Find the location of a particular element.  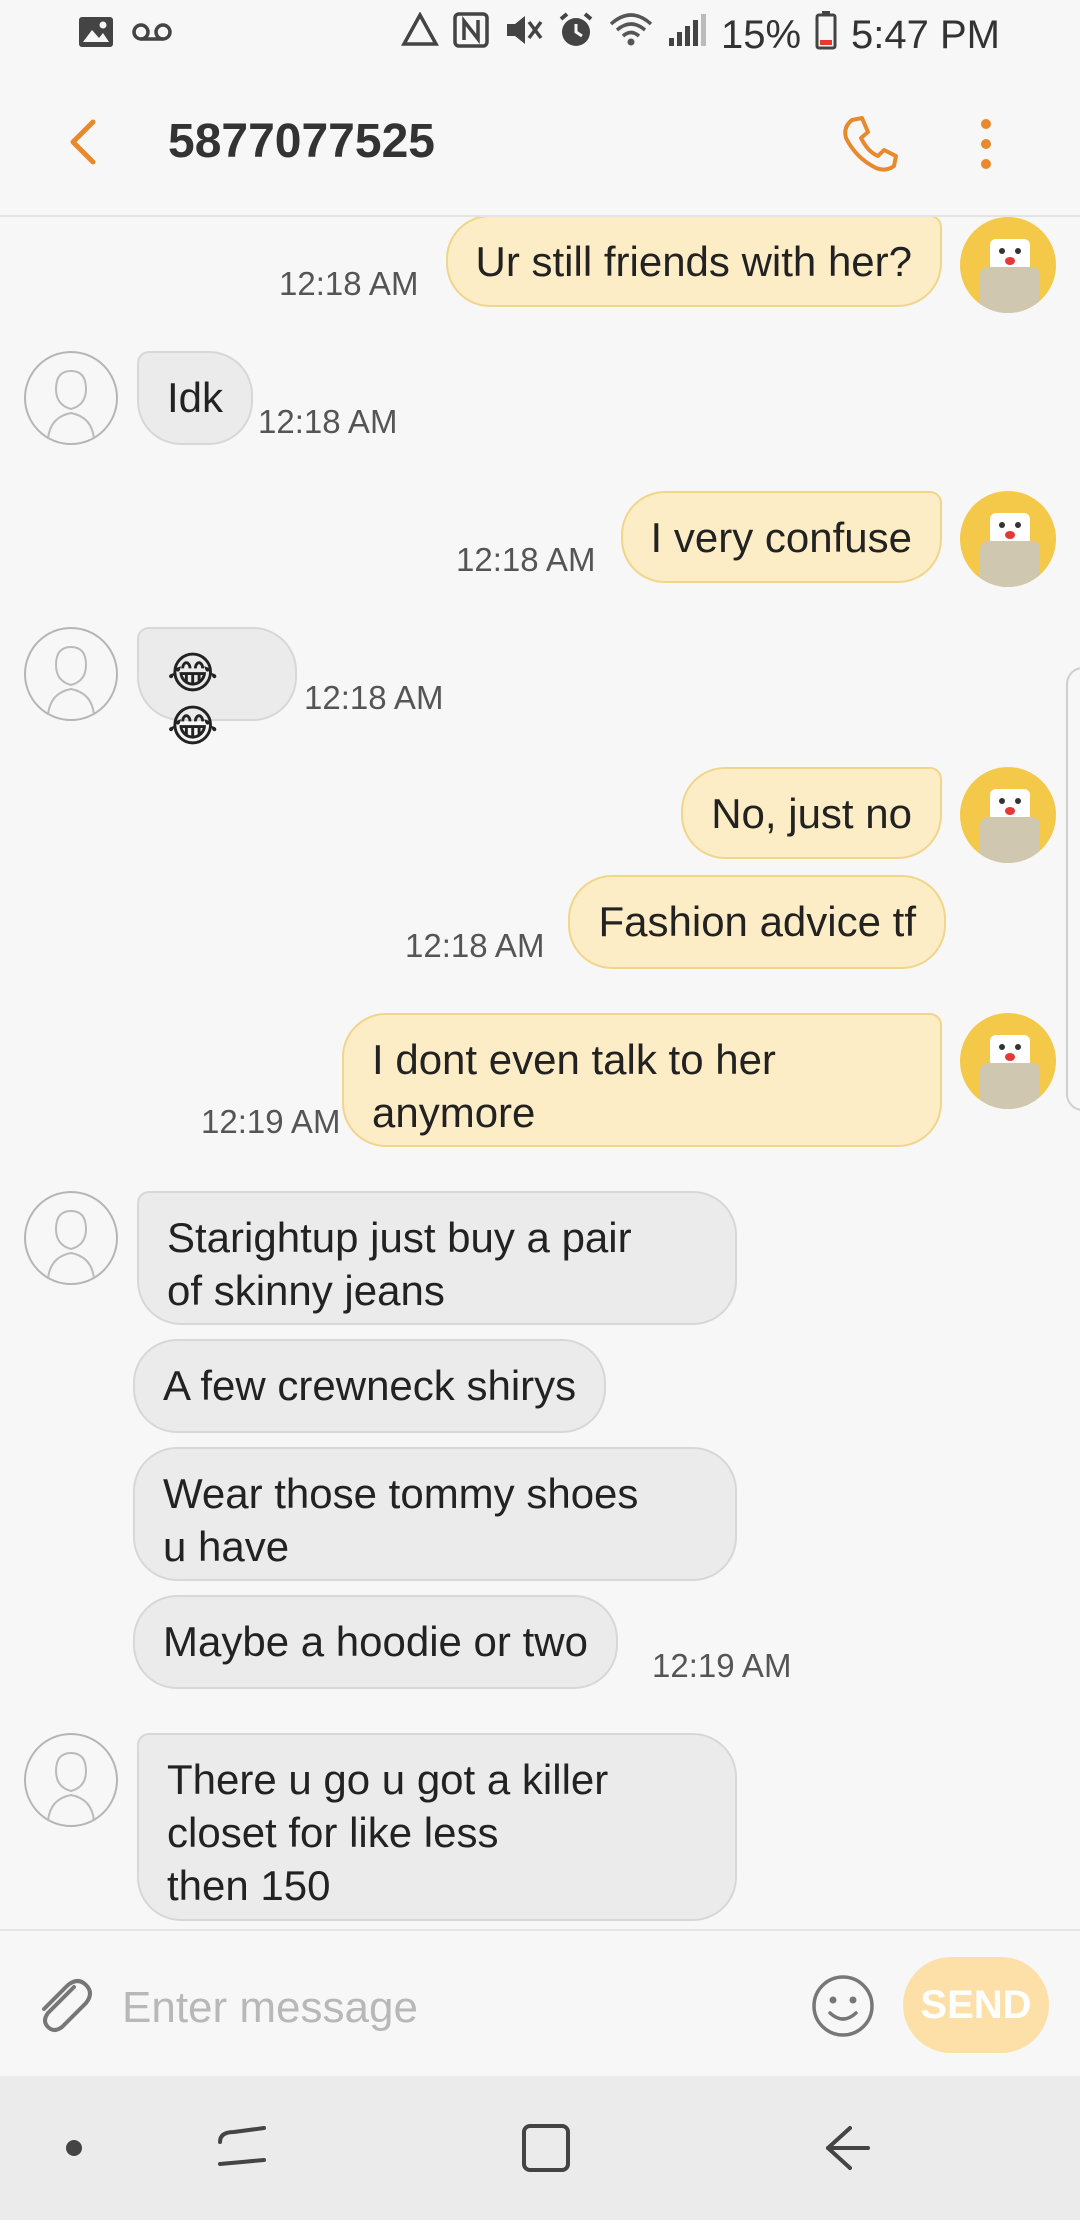

wifi-icon is located at coordinates (631, 35).